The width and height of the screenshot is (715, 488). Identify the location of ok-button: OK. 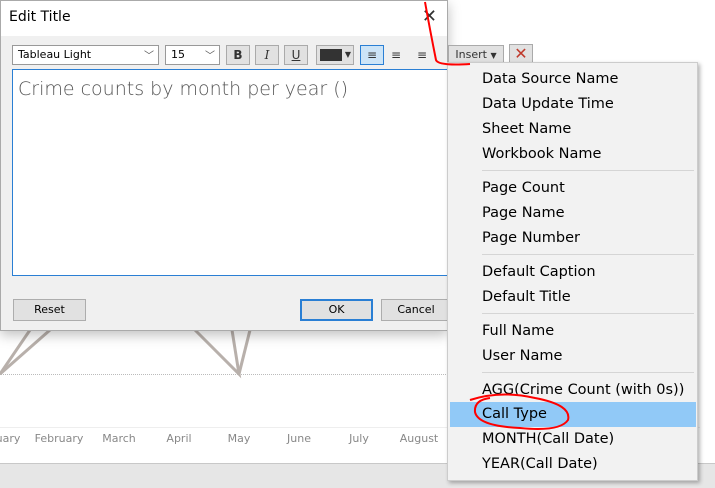
(336, 310).